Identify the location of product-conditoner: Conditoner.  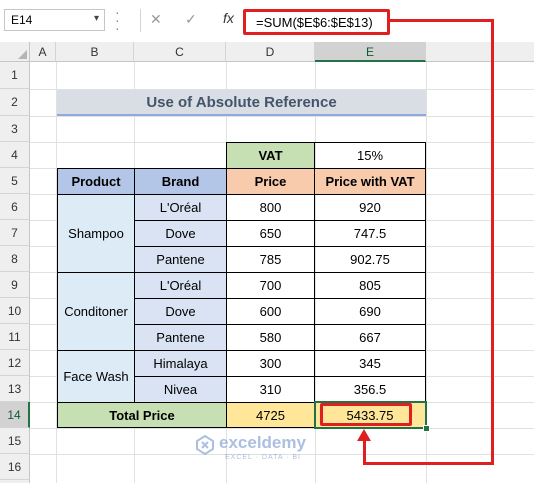
(96, 311).